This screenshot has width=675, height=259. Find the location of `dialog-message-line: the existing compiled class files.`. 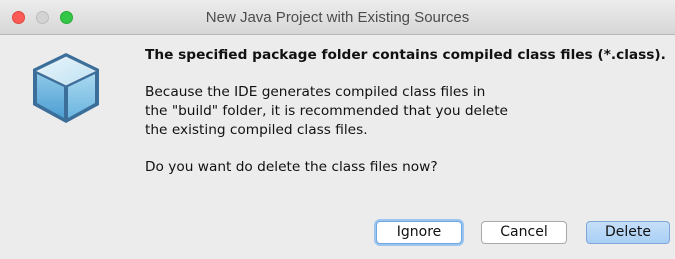

dialog-message-line: the existing compiled class files. is located at coordinates (256, 130).